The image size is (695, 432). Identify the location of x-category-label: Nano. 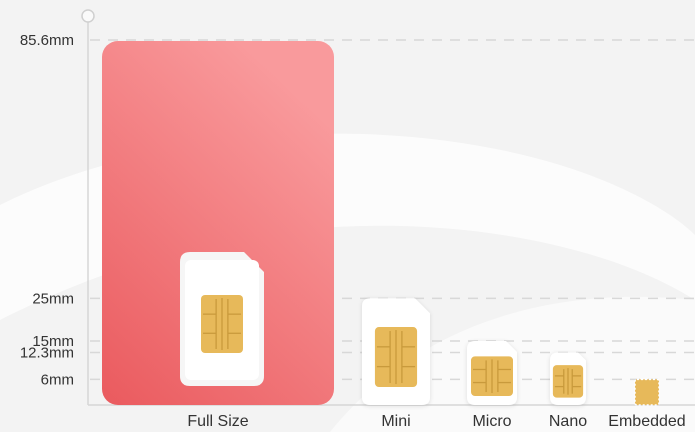
(568, 421).